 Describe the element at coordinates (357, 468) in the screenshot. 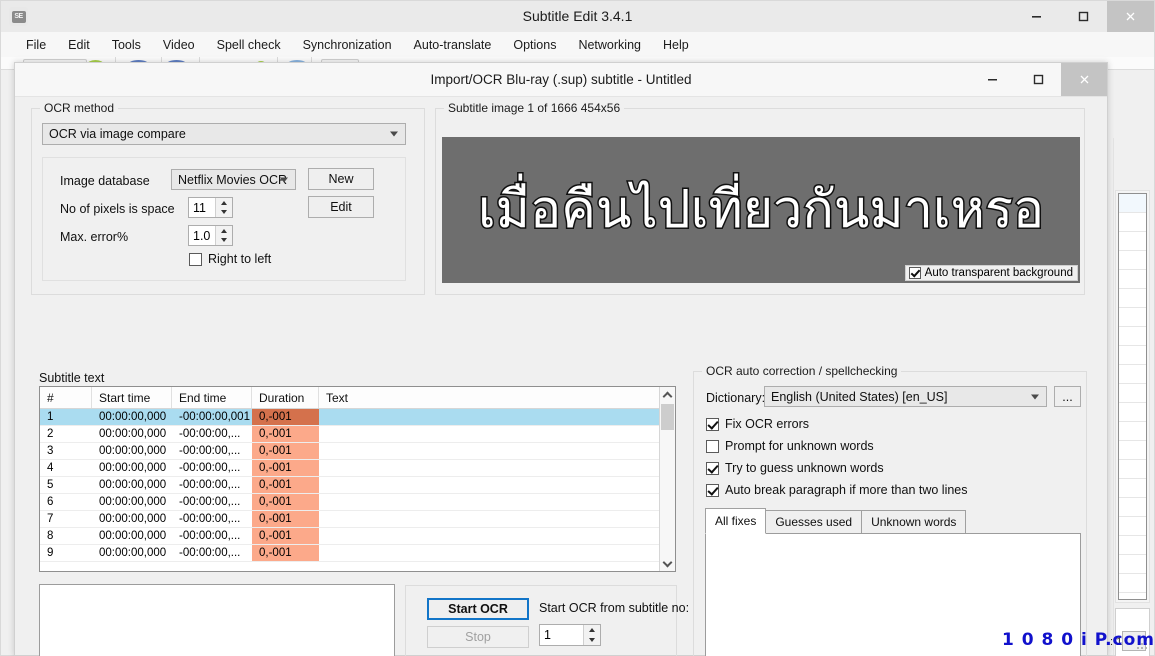

I see `table-row: 4 00:00:00,000 -00:00:00,... 0,-001` at that location.